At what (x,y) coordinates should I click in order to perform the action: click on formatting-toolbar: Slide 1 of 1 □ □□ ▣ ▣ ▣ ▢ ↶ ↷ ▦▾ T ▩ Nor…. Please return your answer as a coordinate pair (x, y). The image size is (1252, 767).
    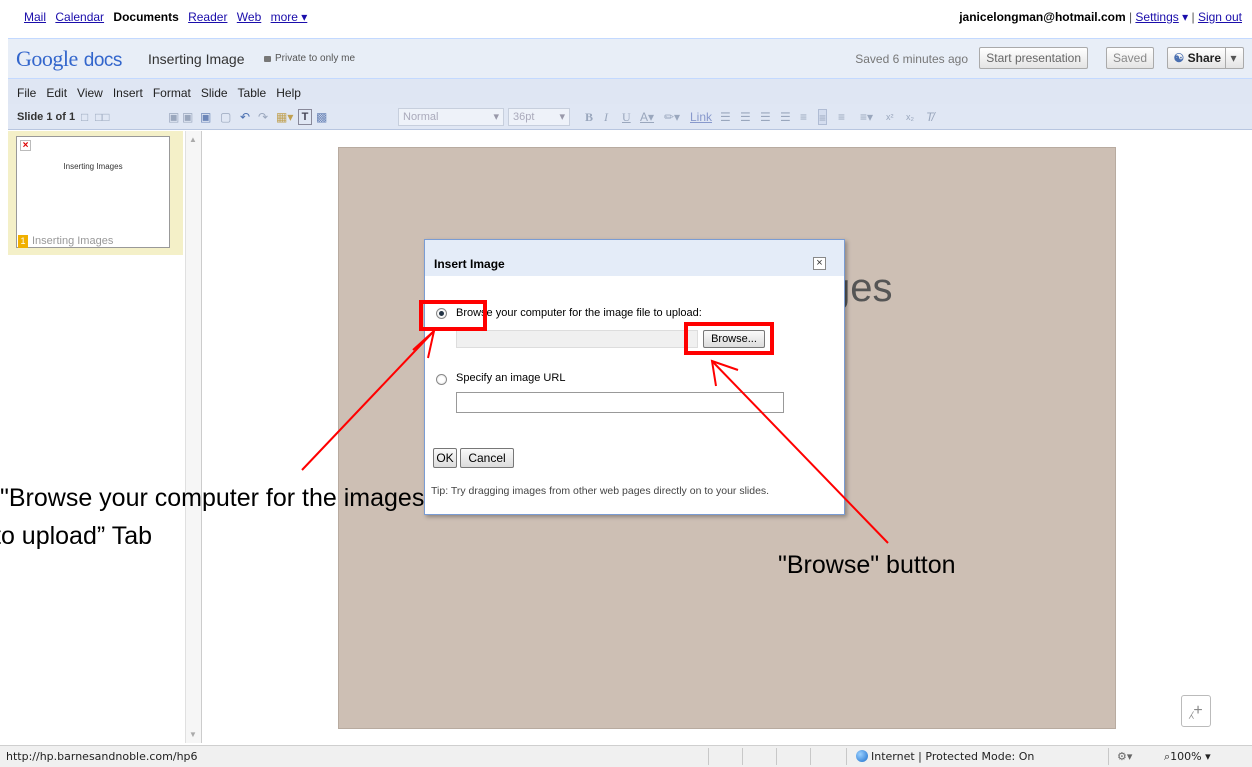
    Looking at the image, I should click on (630, 117).